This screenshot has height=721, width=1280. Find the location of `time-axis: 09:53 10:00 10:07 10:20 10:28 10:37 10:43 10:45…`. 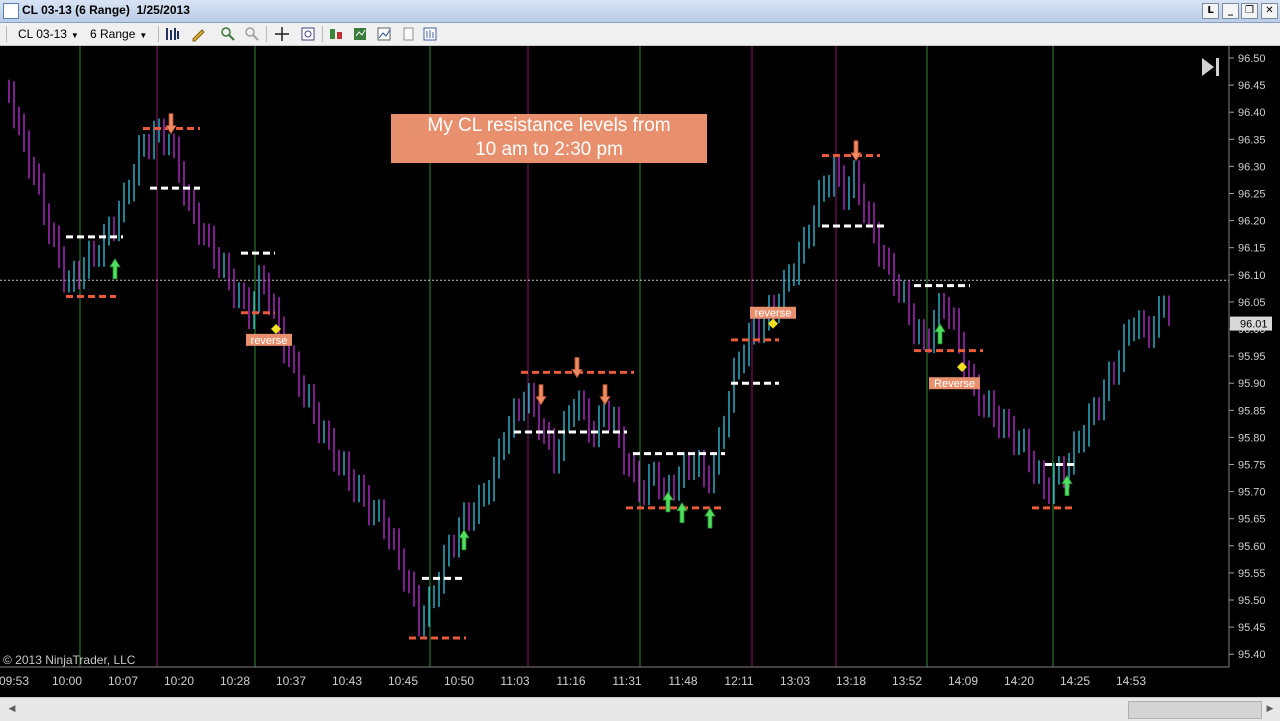

time-axis: 09:53 10:00 10:07 10:20 10:28 10:37 10:43 10:45… is located at coordinates (614, 677).